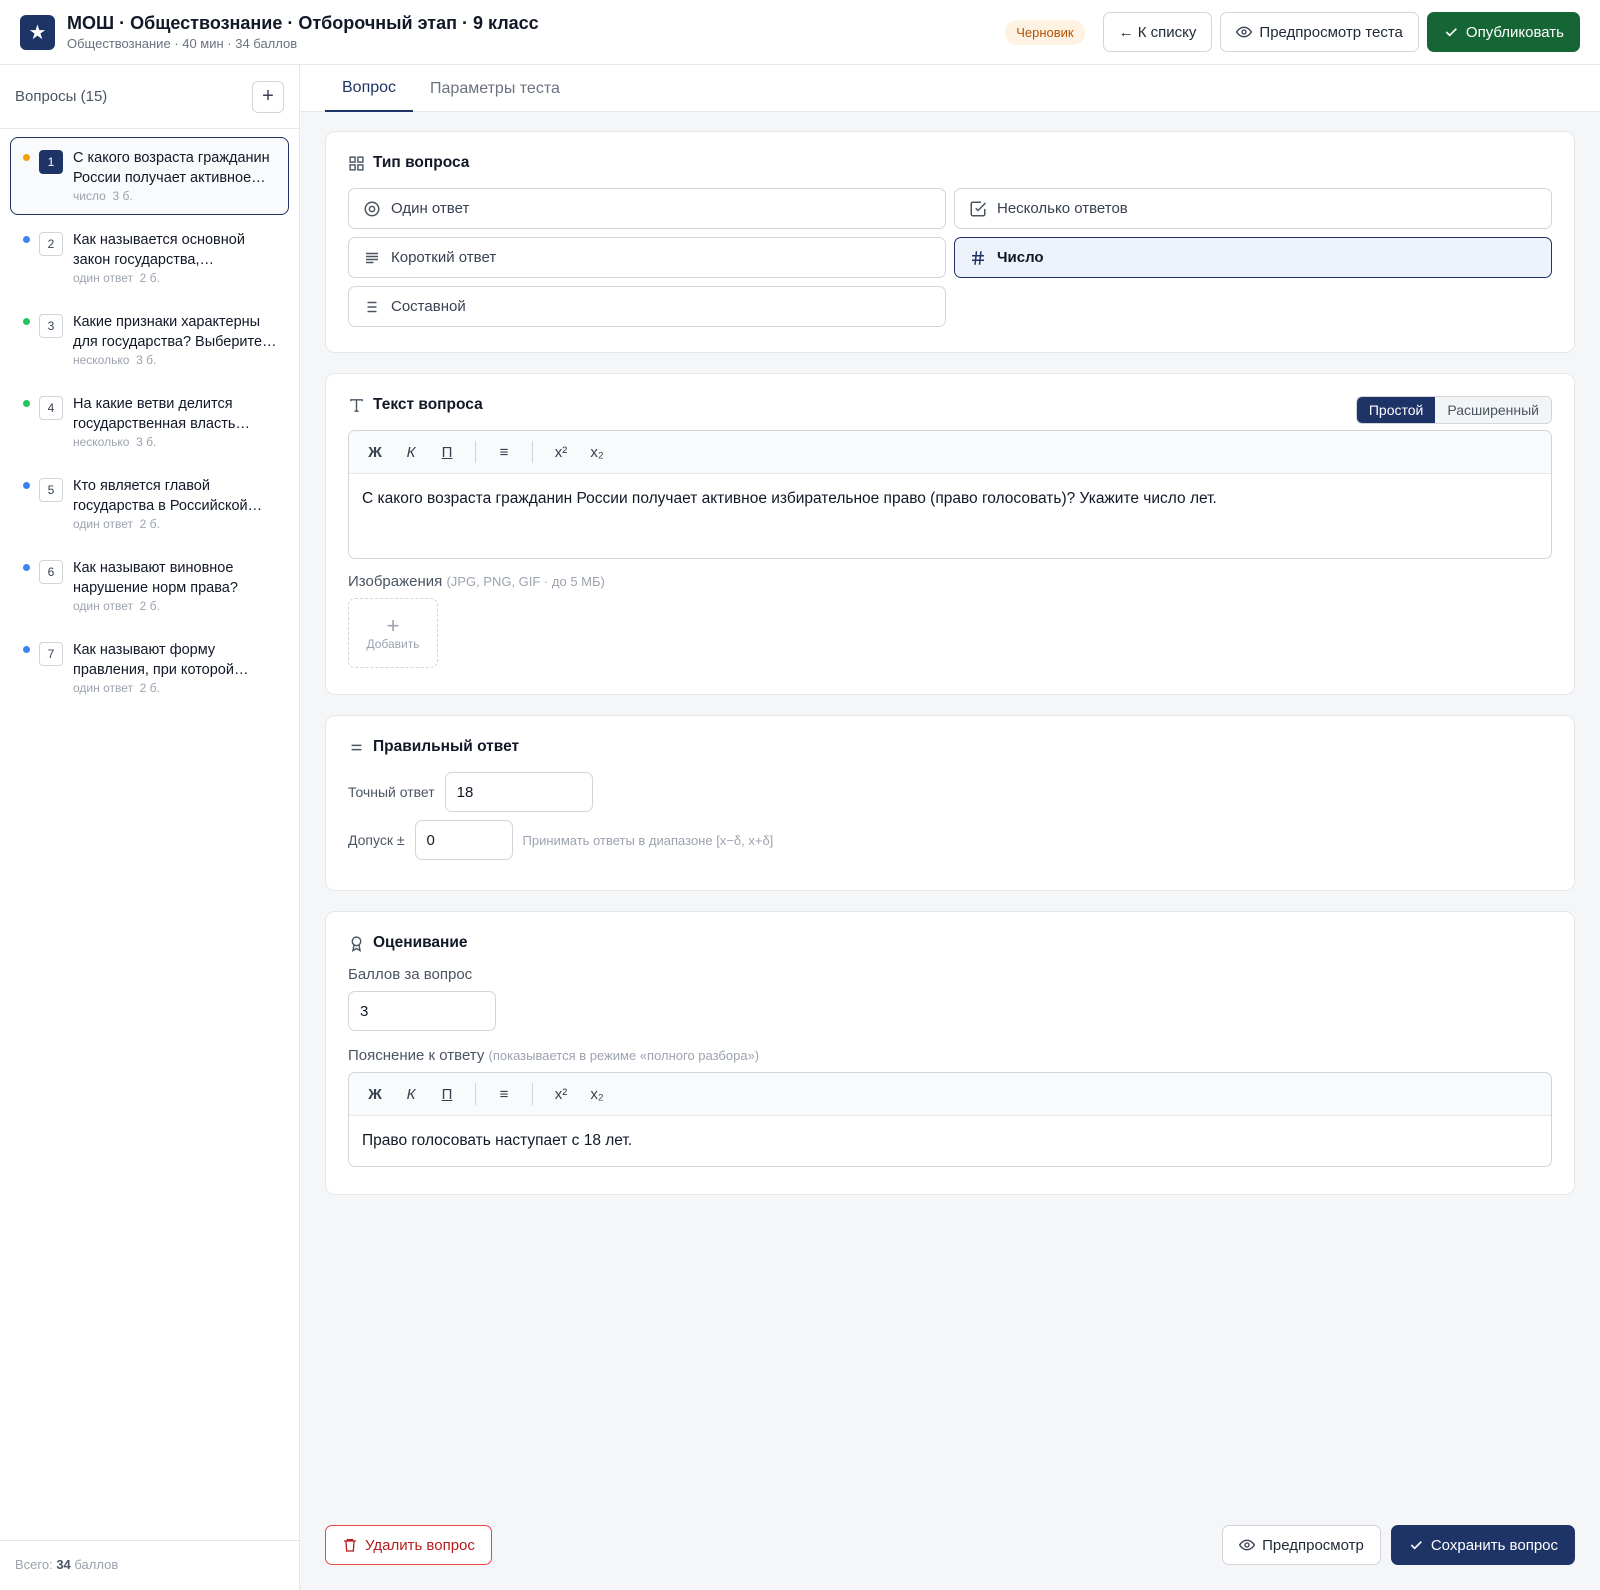  I want to click on question-number: 5, so click(51, 490).